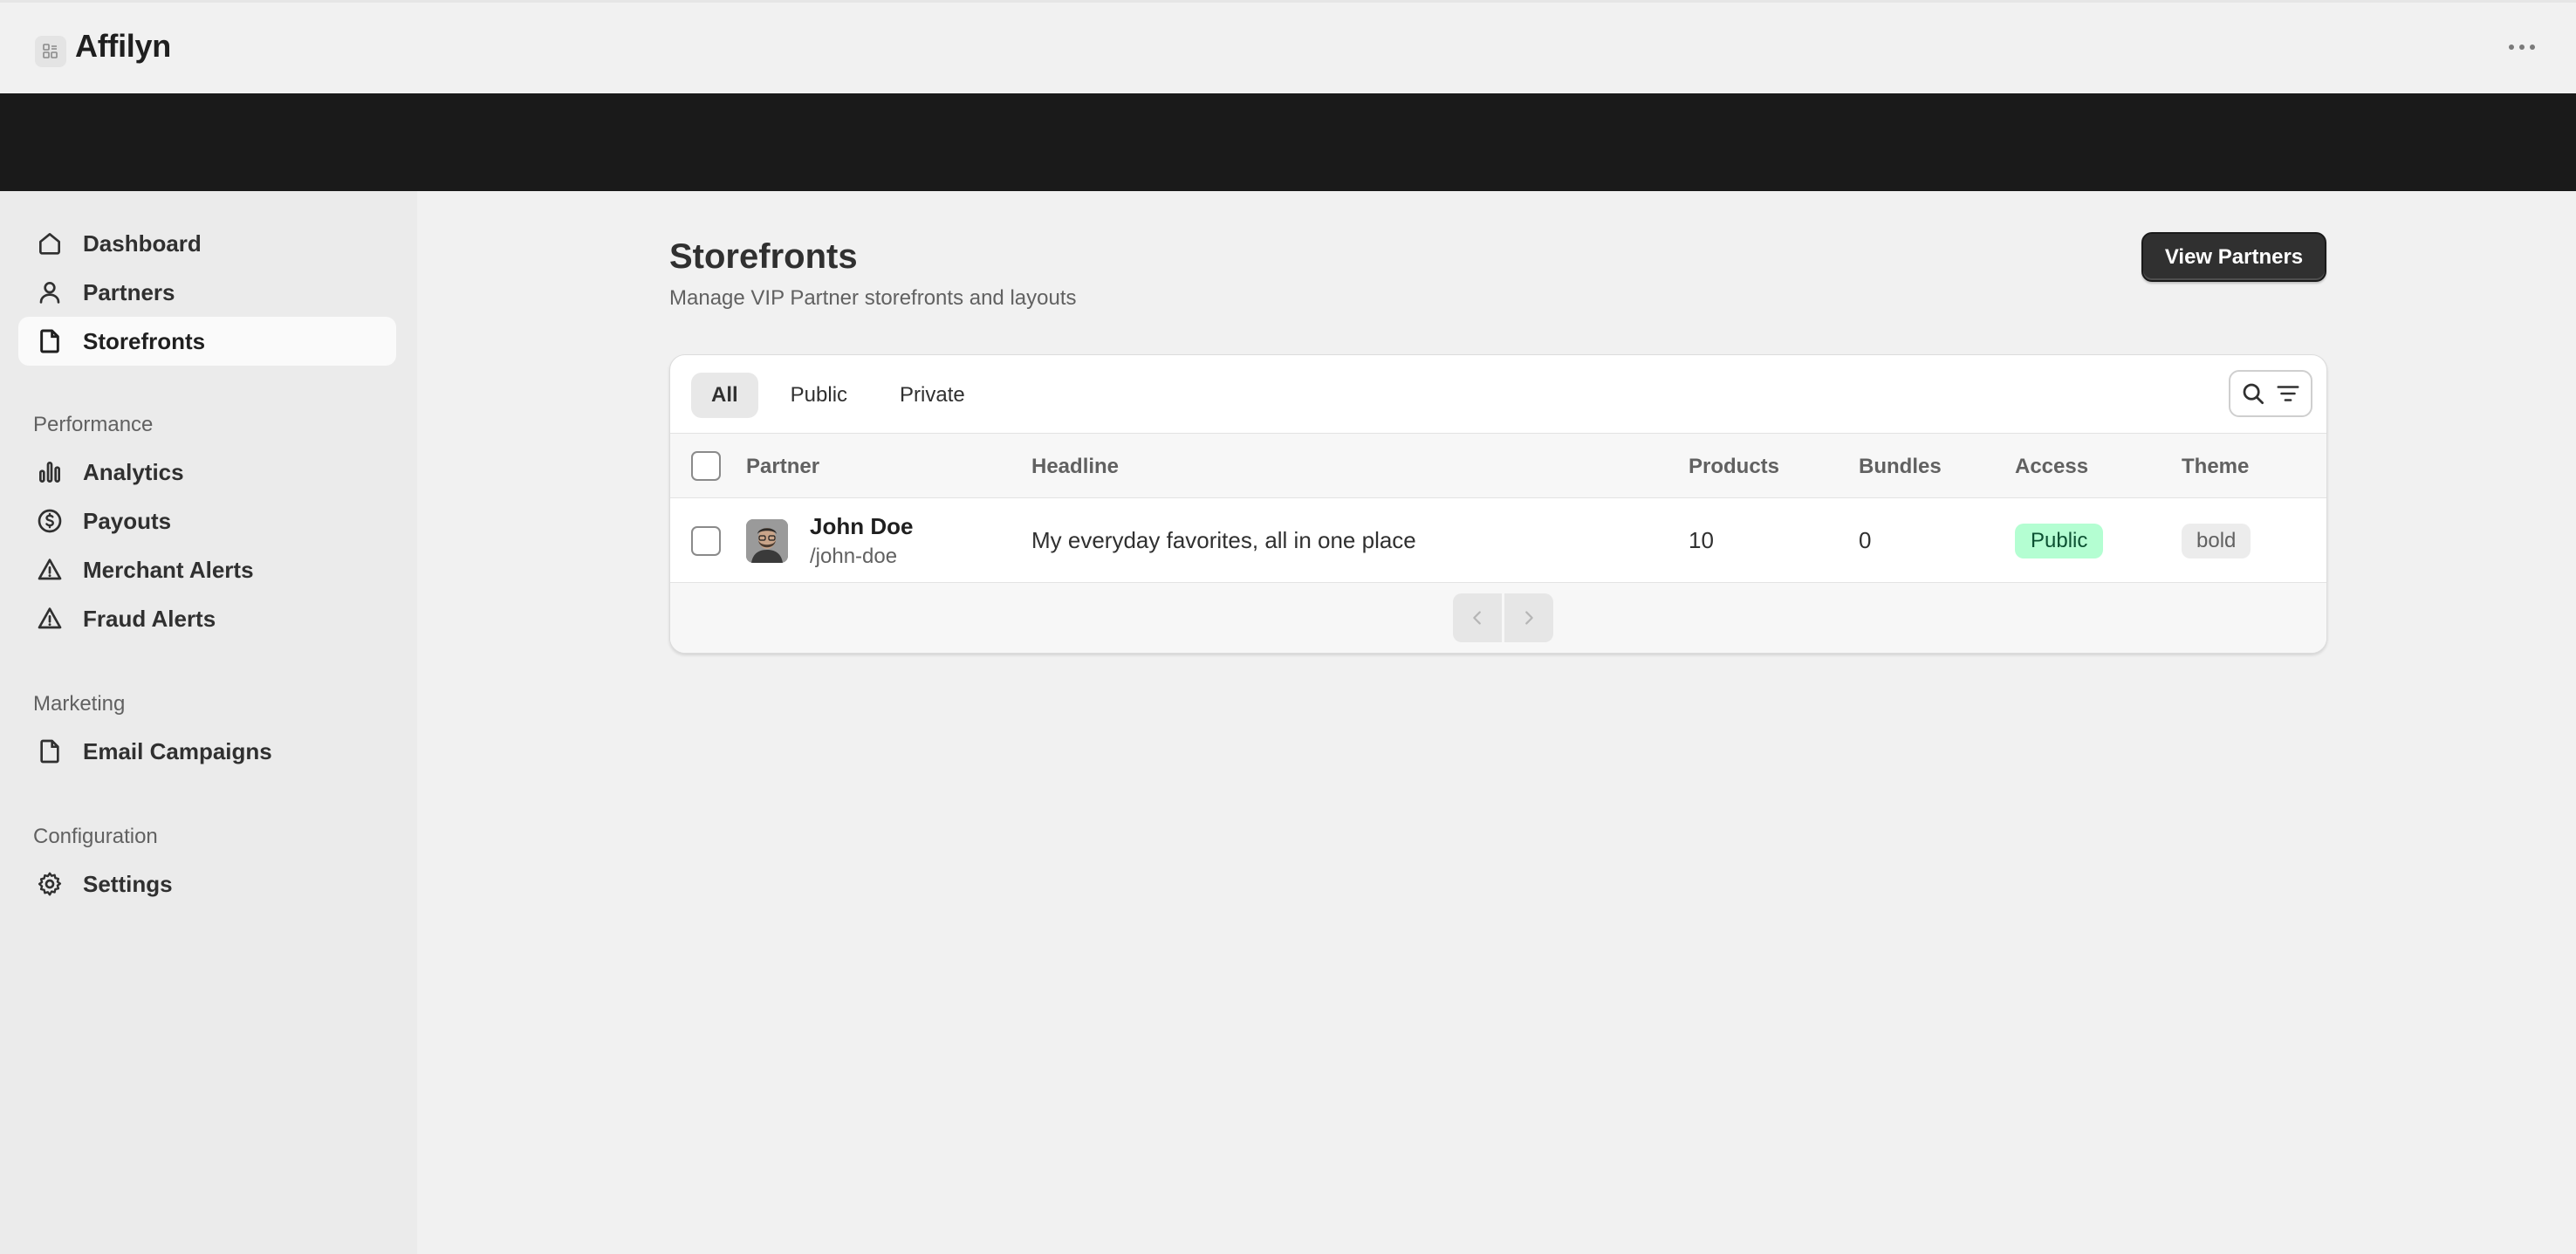  I want to click on filter-tabs: All Public Private, so click(838, 395).